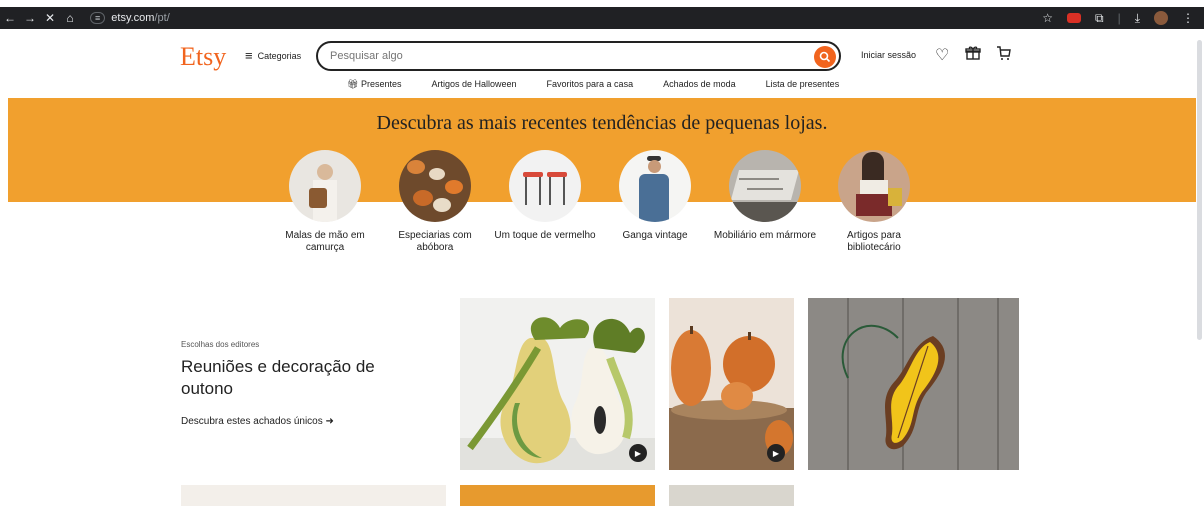 This screenshot has height=506, width=1204. Describe the element at coordinates (329, 421) in the screenshot. I see `arrow-right-icon: ➜` at that location.